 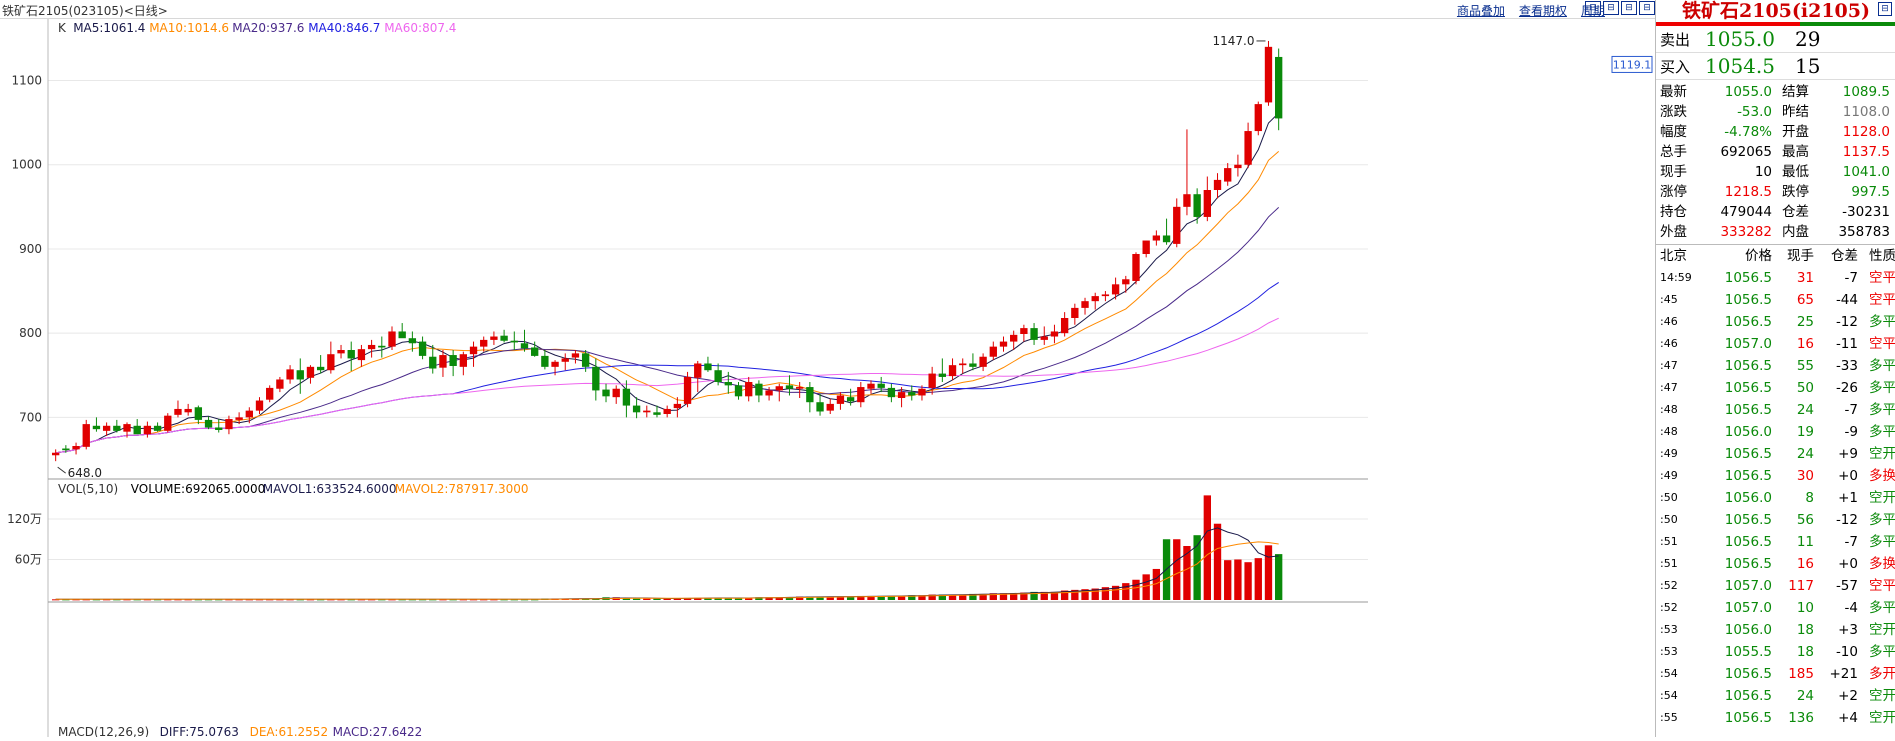 I want to click on tick-row: :48 1056.5 24 -7 多平, so click(x=1775, y=410).